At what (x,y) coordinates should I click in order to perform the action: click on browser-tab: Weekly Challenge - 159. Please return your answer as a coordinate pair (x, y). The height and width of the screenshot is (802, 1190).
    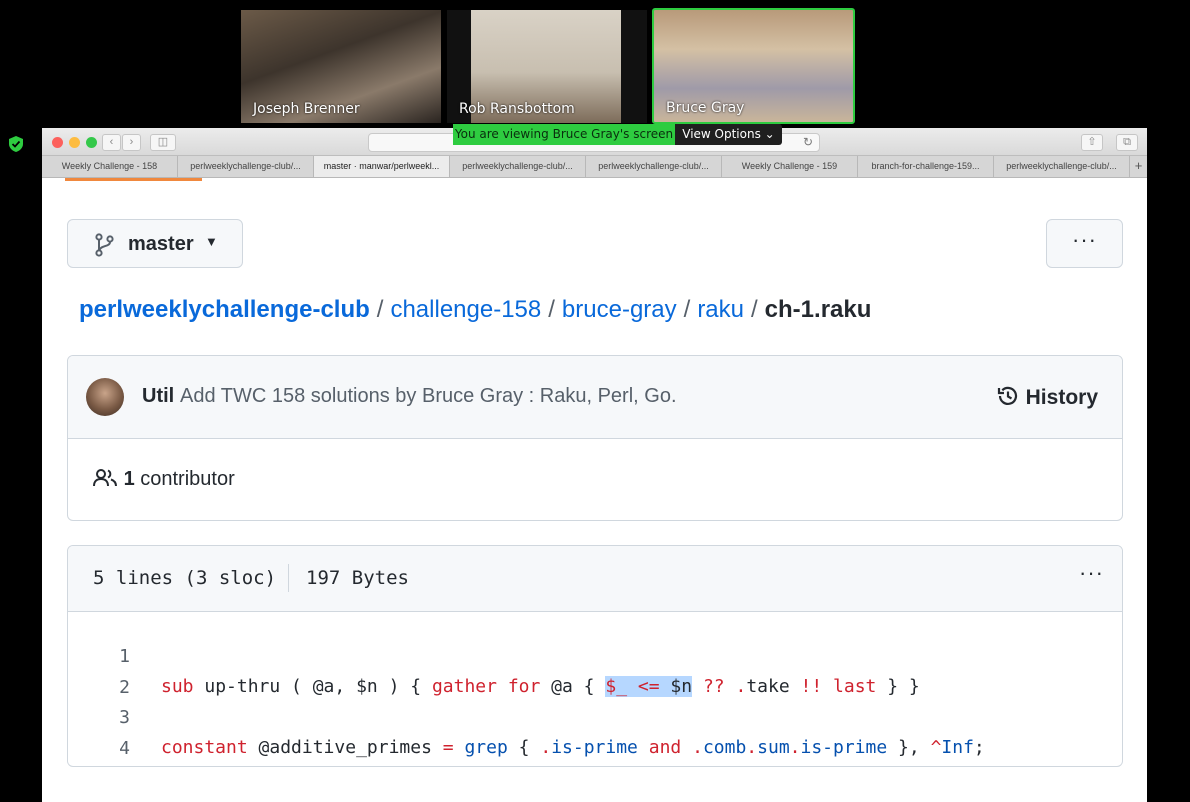
    Looking at the image, I should click on (790, 166).